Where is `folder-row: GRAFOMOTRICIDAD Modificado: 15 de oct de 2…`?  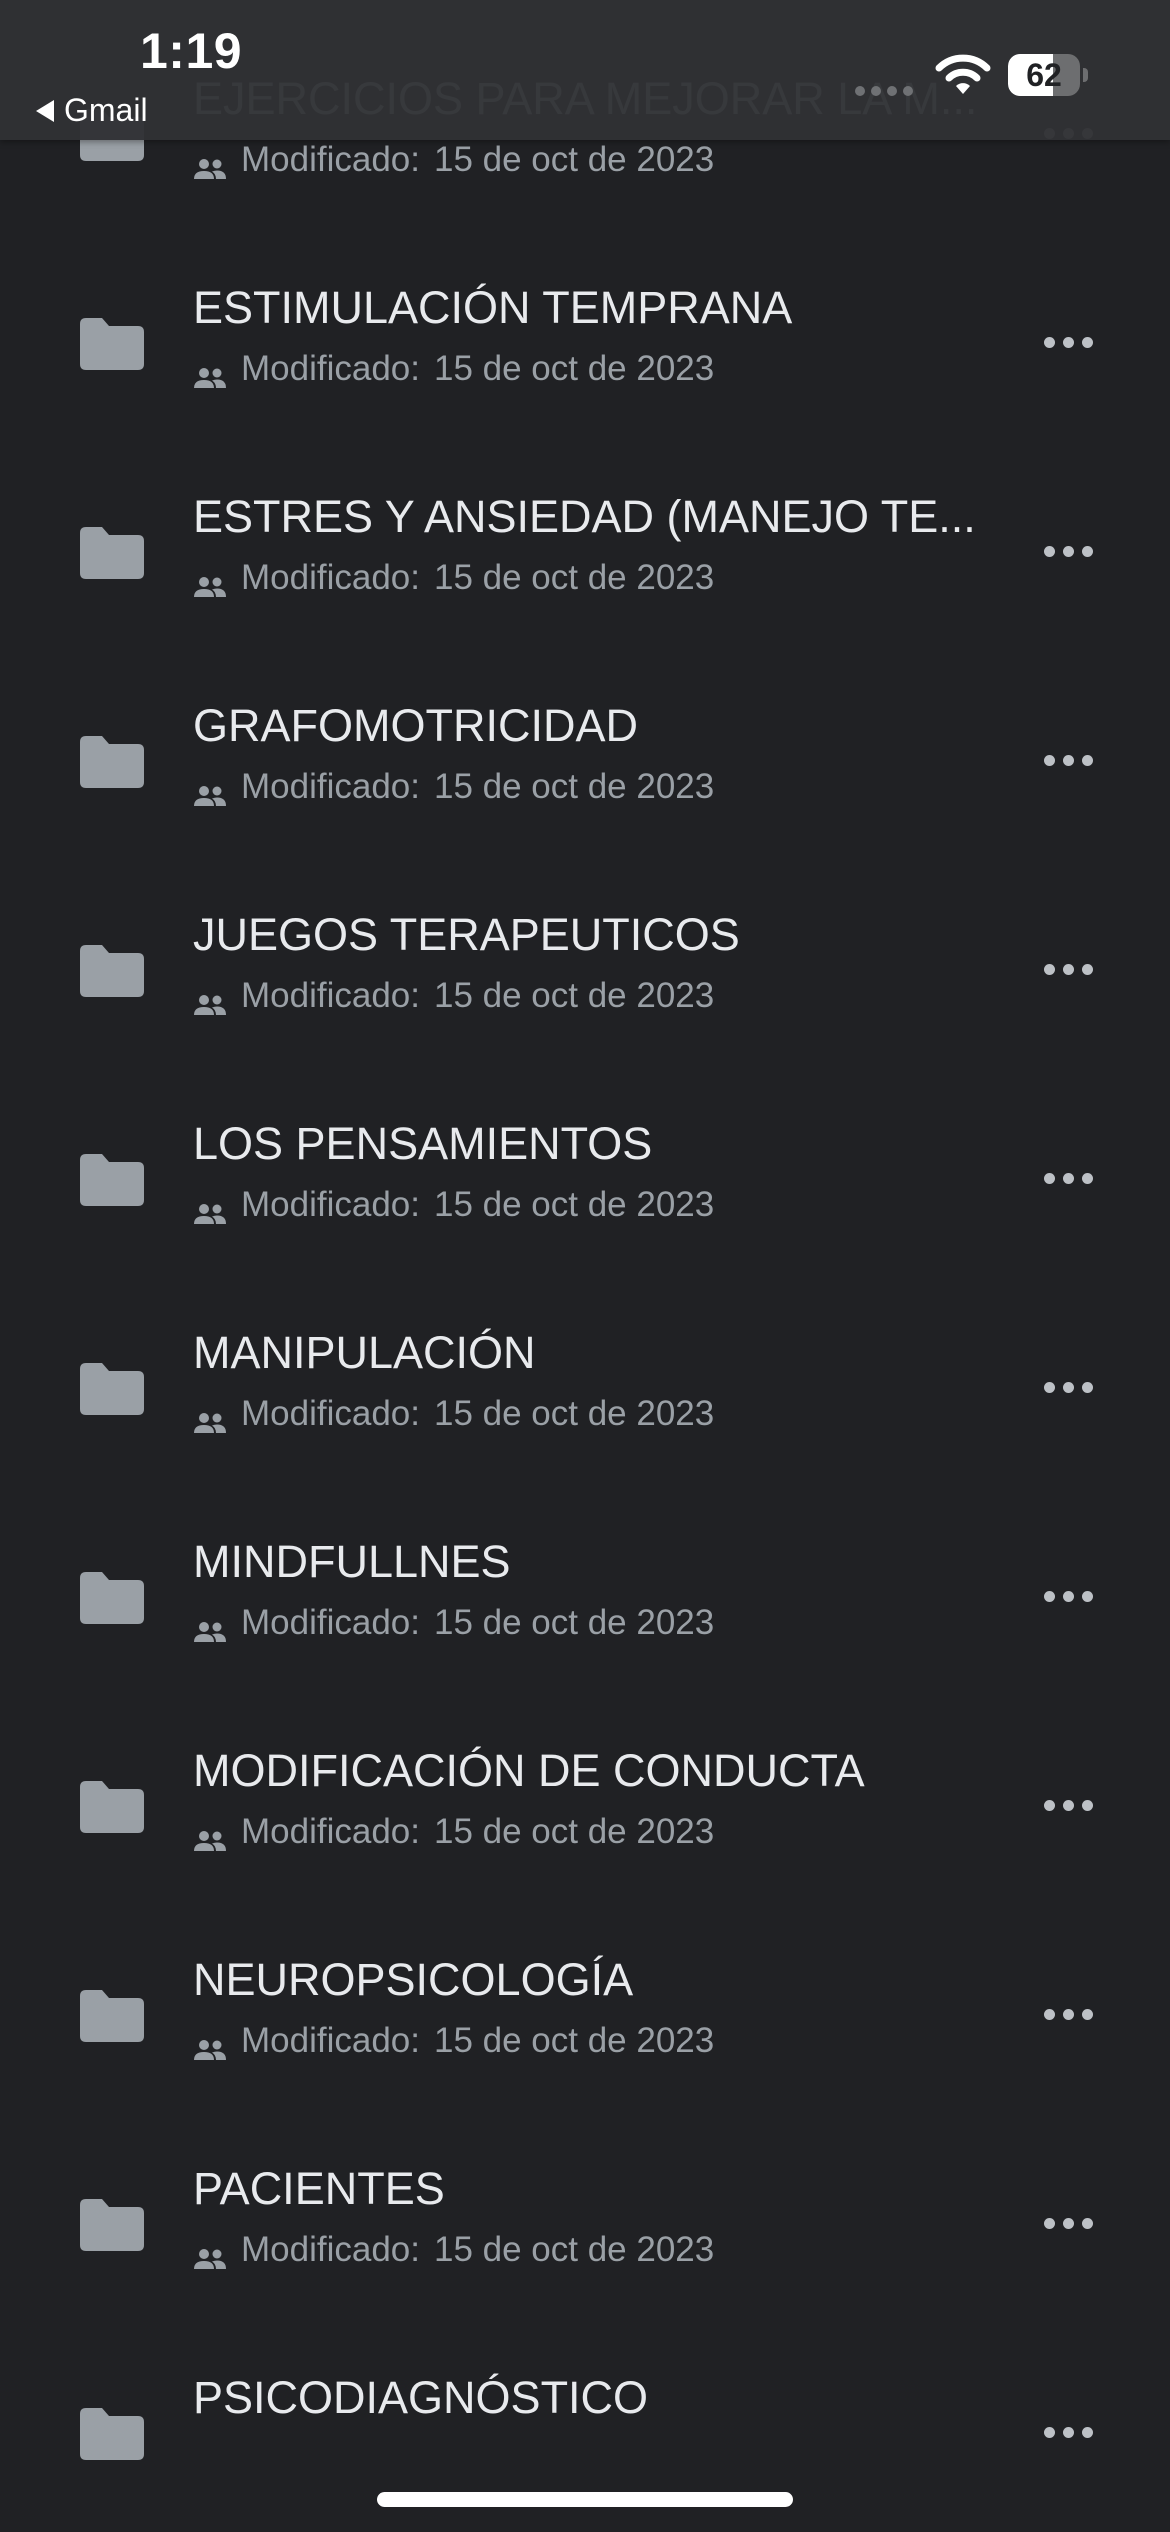
folder-row: GRAFOMOTRICIDAD Modificado: 15 de oct de 2… is located at coordinates (585, 740).